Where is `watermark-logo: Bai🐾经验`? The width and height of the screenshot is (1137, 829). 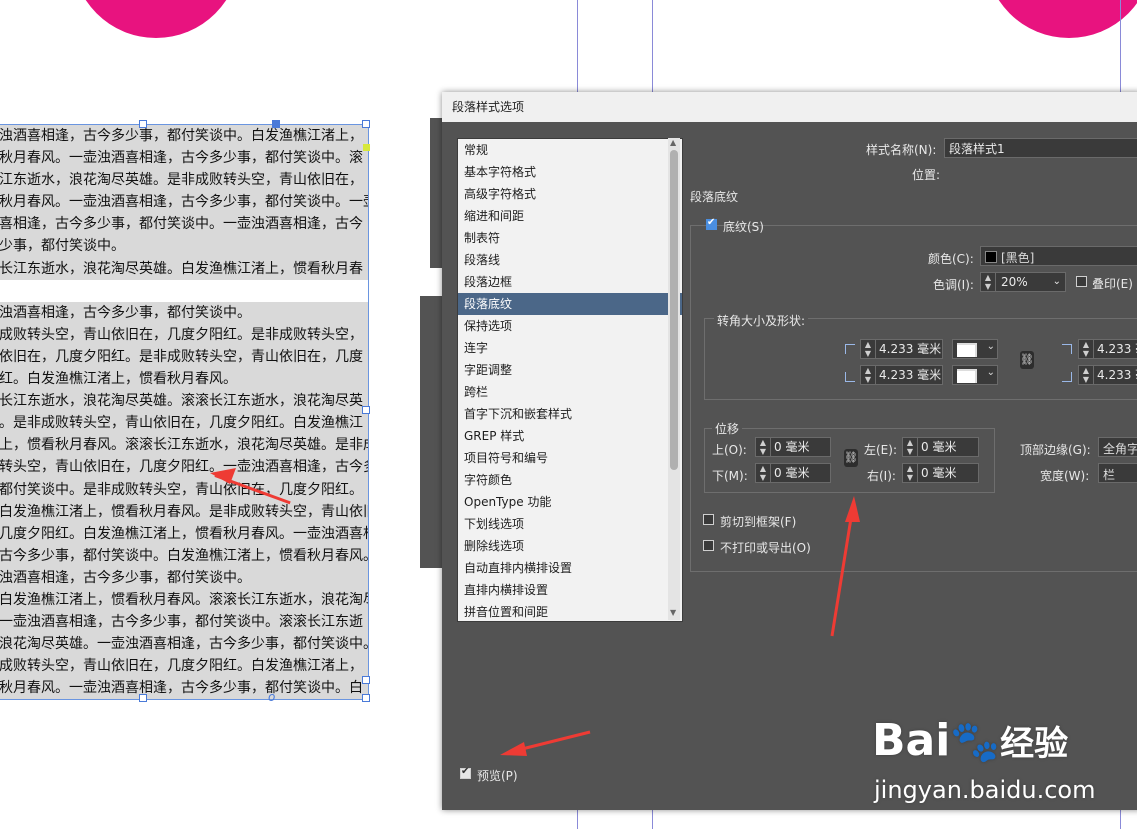
watermark-logo: Bai🐾经验 is located at coordinates (970, 740).